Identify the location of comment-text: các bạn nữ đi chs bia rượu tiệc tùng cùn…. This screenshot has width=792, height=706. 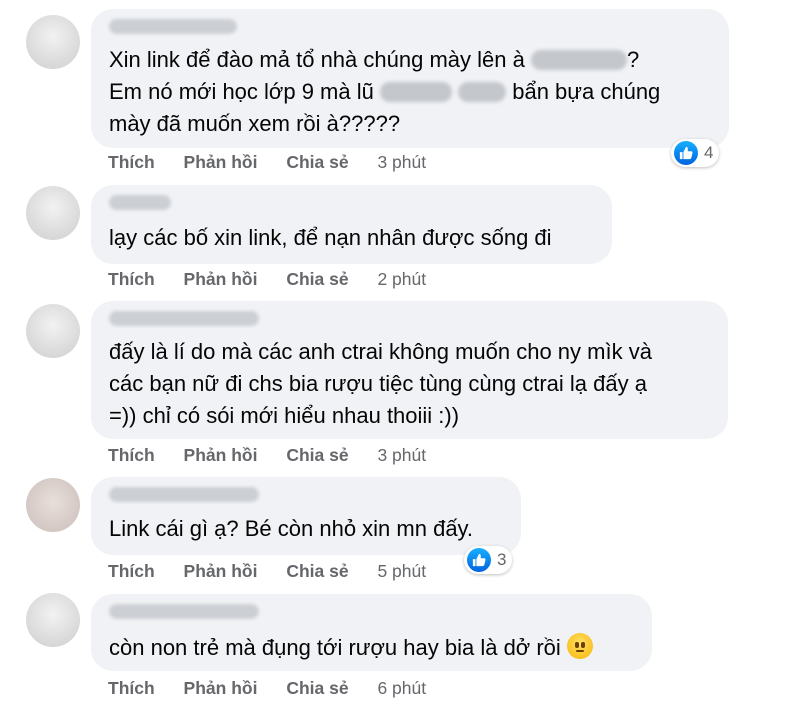
(378, 383).